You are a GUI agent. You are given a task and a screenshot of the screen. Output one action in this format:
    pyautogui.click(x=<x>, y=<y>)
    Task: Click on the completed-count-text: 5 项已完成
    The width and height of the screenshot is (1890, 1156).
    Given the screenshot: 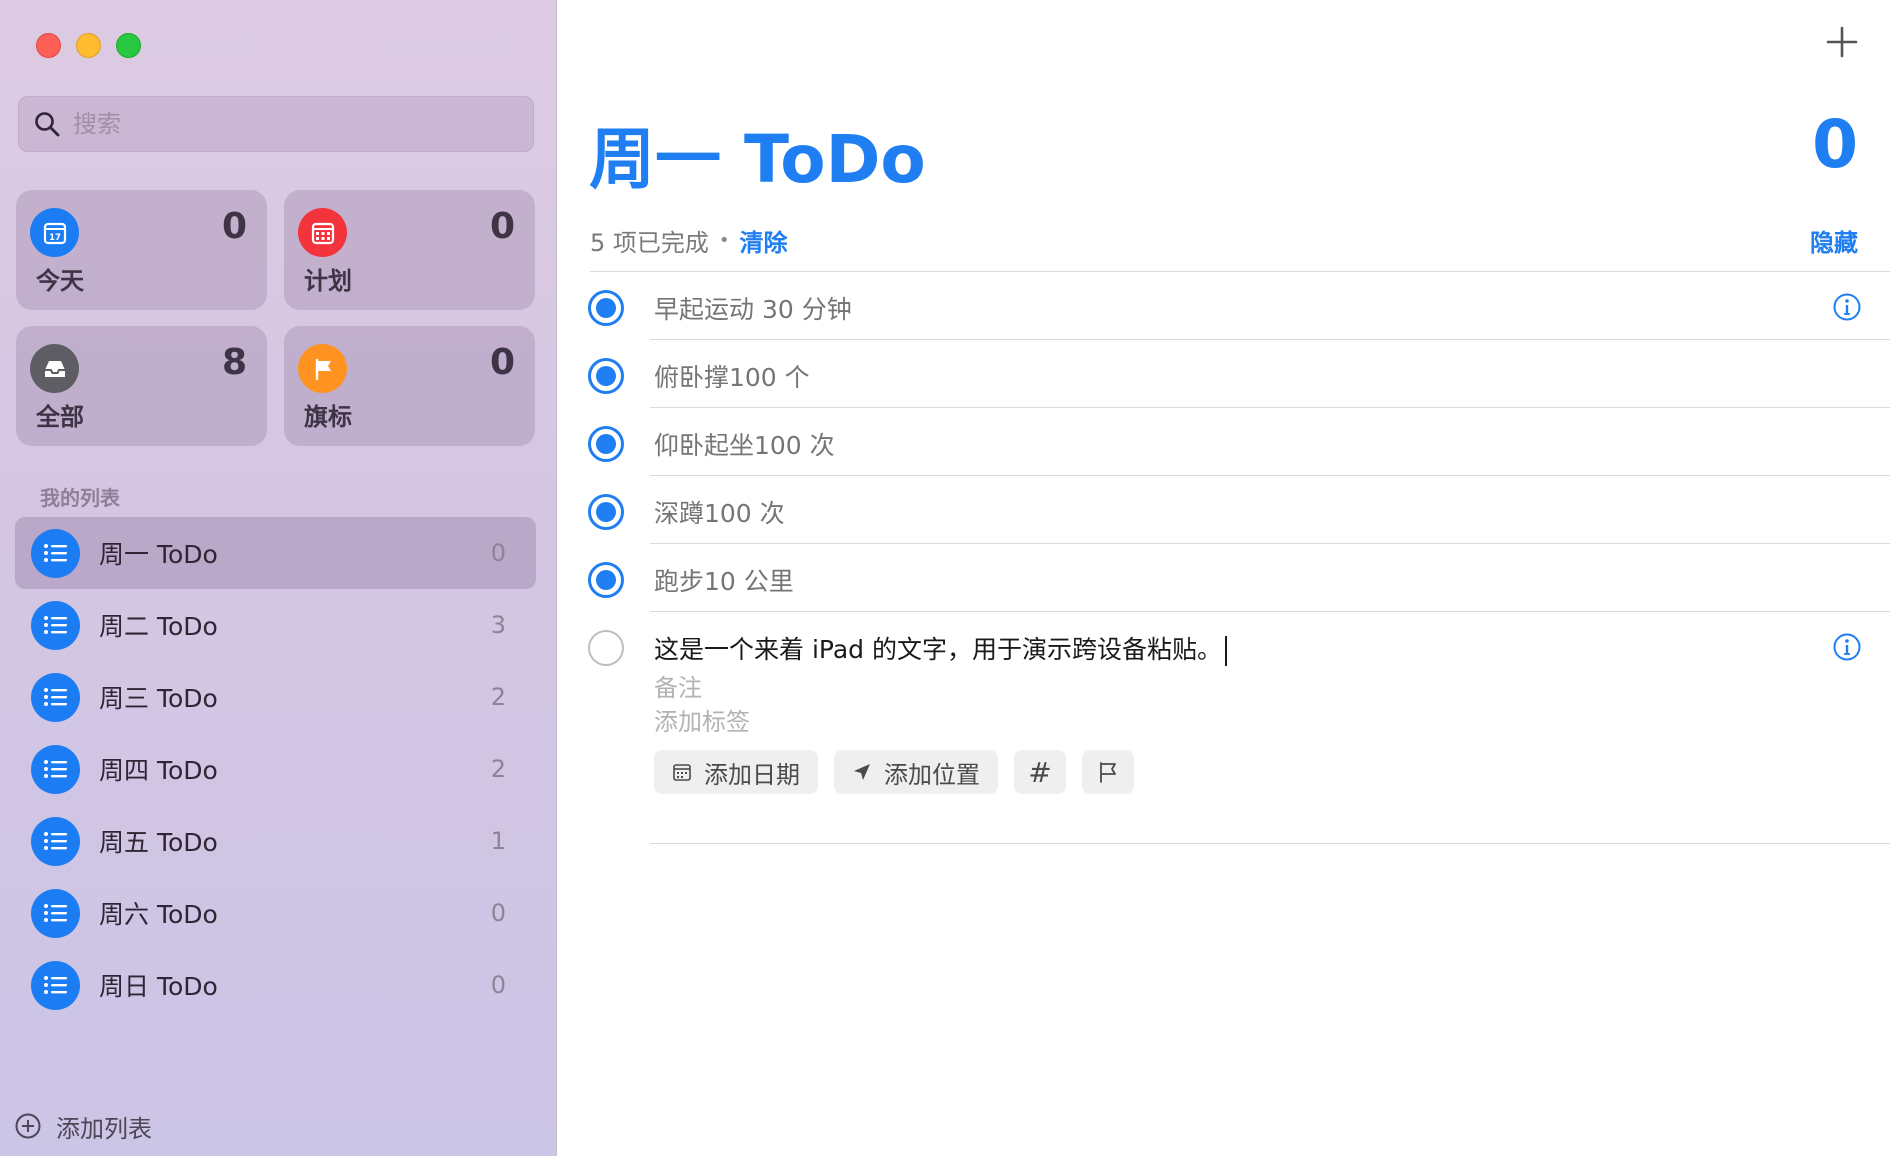 What is the action you would take?
    pyautogui.click(x=649, y=242)
    